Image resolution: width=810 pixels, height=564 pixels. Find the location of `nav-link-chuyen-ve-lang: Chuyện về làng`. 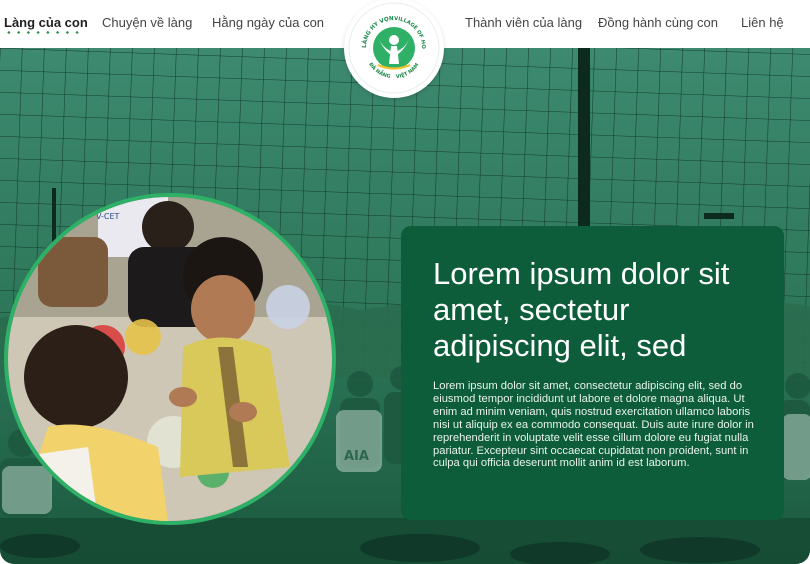

nav-link-chuyen-ve-lang: Chuyện về làng is located at coordinates (147, 22).